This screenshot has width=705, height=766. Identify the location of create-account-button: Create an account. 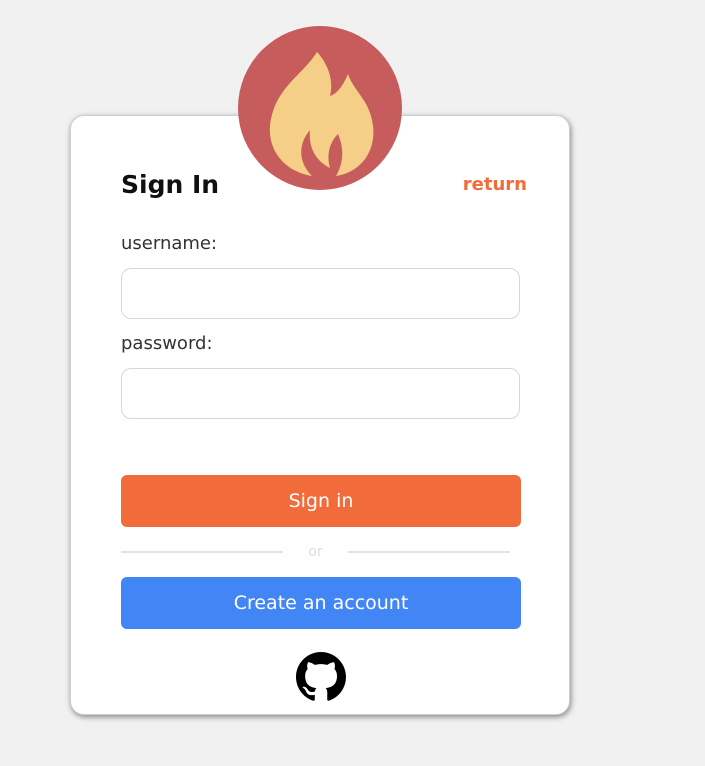
(321, 603).